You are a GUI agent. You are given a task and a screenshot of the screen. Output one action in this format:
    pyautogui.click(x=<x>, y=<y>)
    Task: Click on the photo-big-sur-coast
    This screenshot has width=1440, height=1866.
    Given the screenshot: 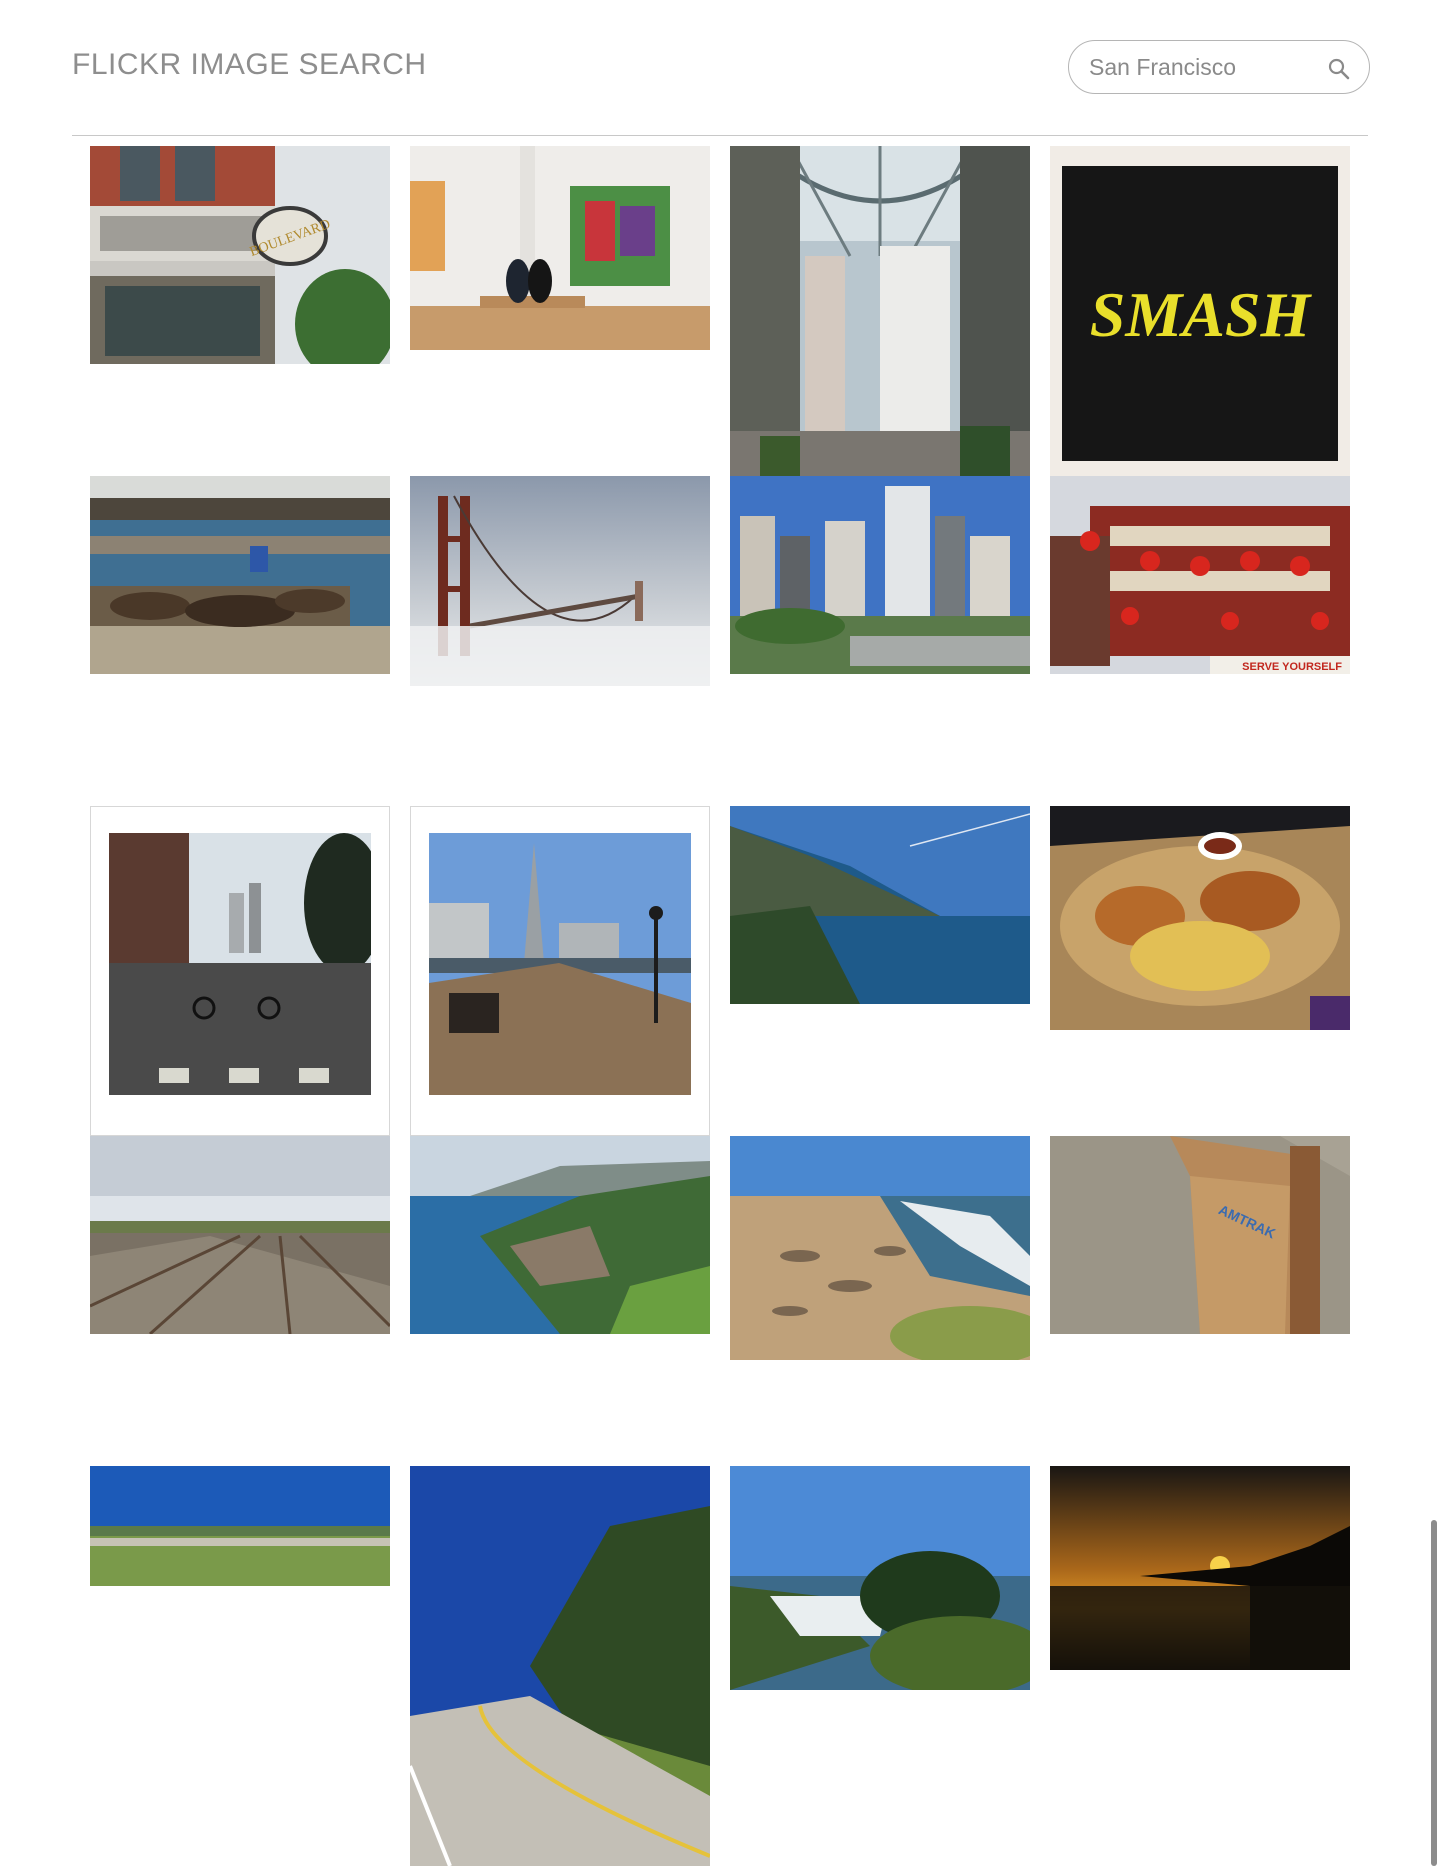 What is the action you would take?
    pyautogui.click(x=560, y=1235)
    